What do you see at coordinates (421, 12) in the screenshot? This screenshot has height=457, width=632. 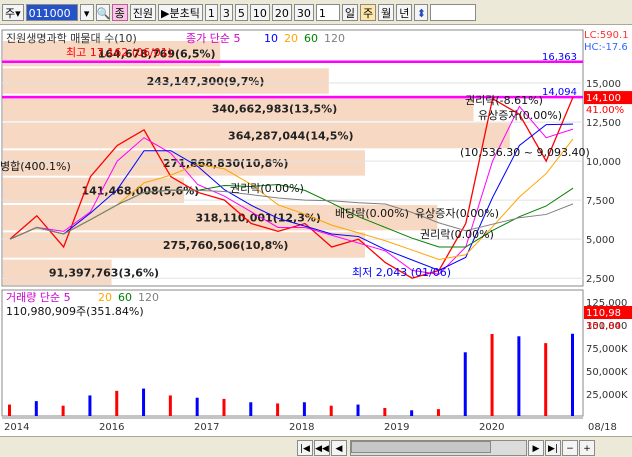 I see `updown-icon: ⬍` at bounding box center [421, 12].